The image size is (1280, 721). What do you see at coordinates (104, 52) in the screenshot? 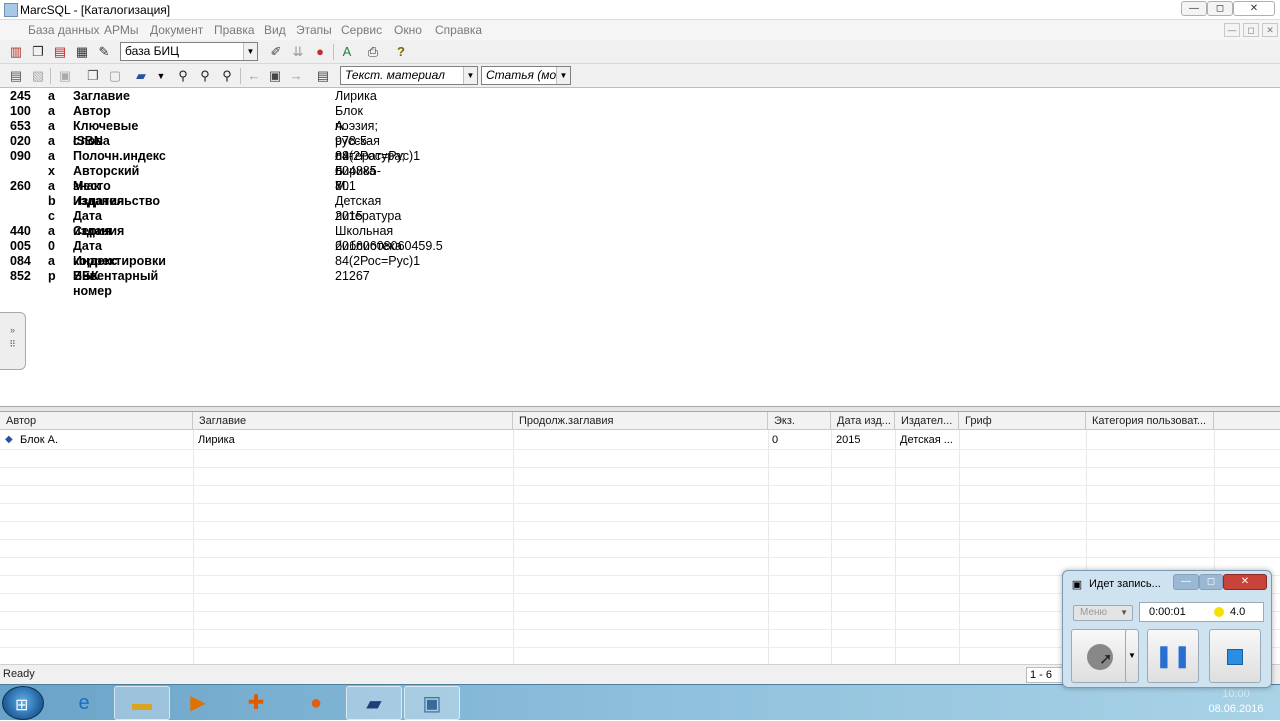
I see `wrench-icon: ✎` at bounding box center [104, 52].